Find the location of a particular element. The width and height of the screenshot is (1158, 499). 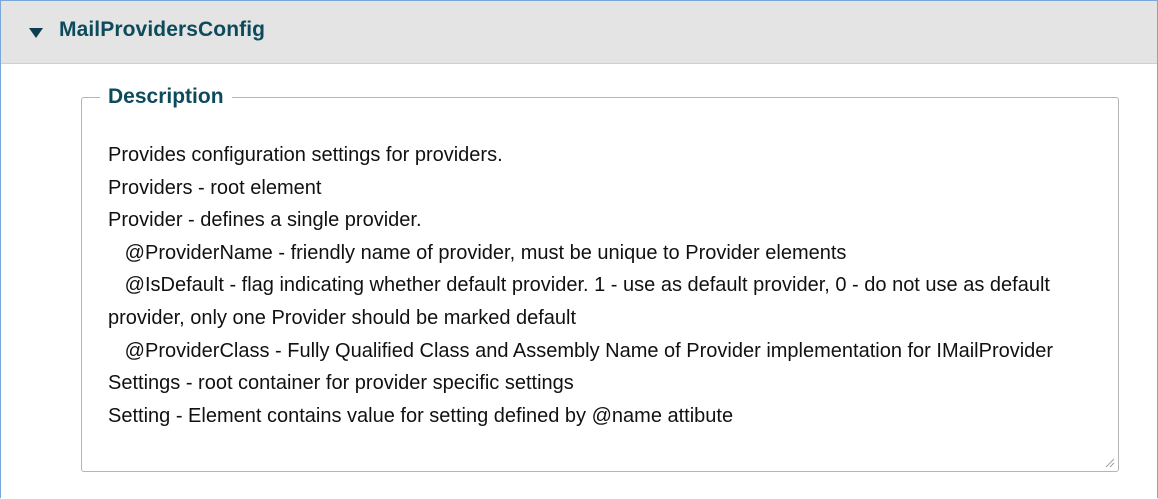

caret-down-icon is located at coordinates (36, 33).